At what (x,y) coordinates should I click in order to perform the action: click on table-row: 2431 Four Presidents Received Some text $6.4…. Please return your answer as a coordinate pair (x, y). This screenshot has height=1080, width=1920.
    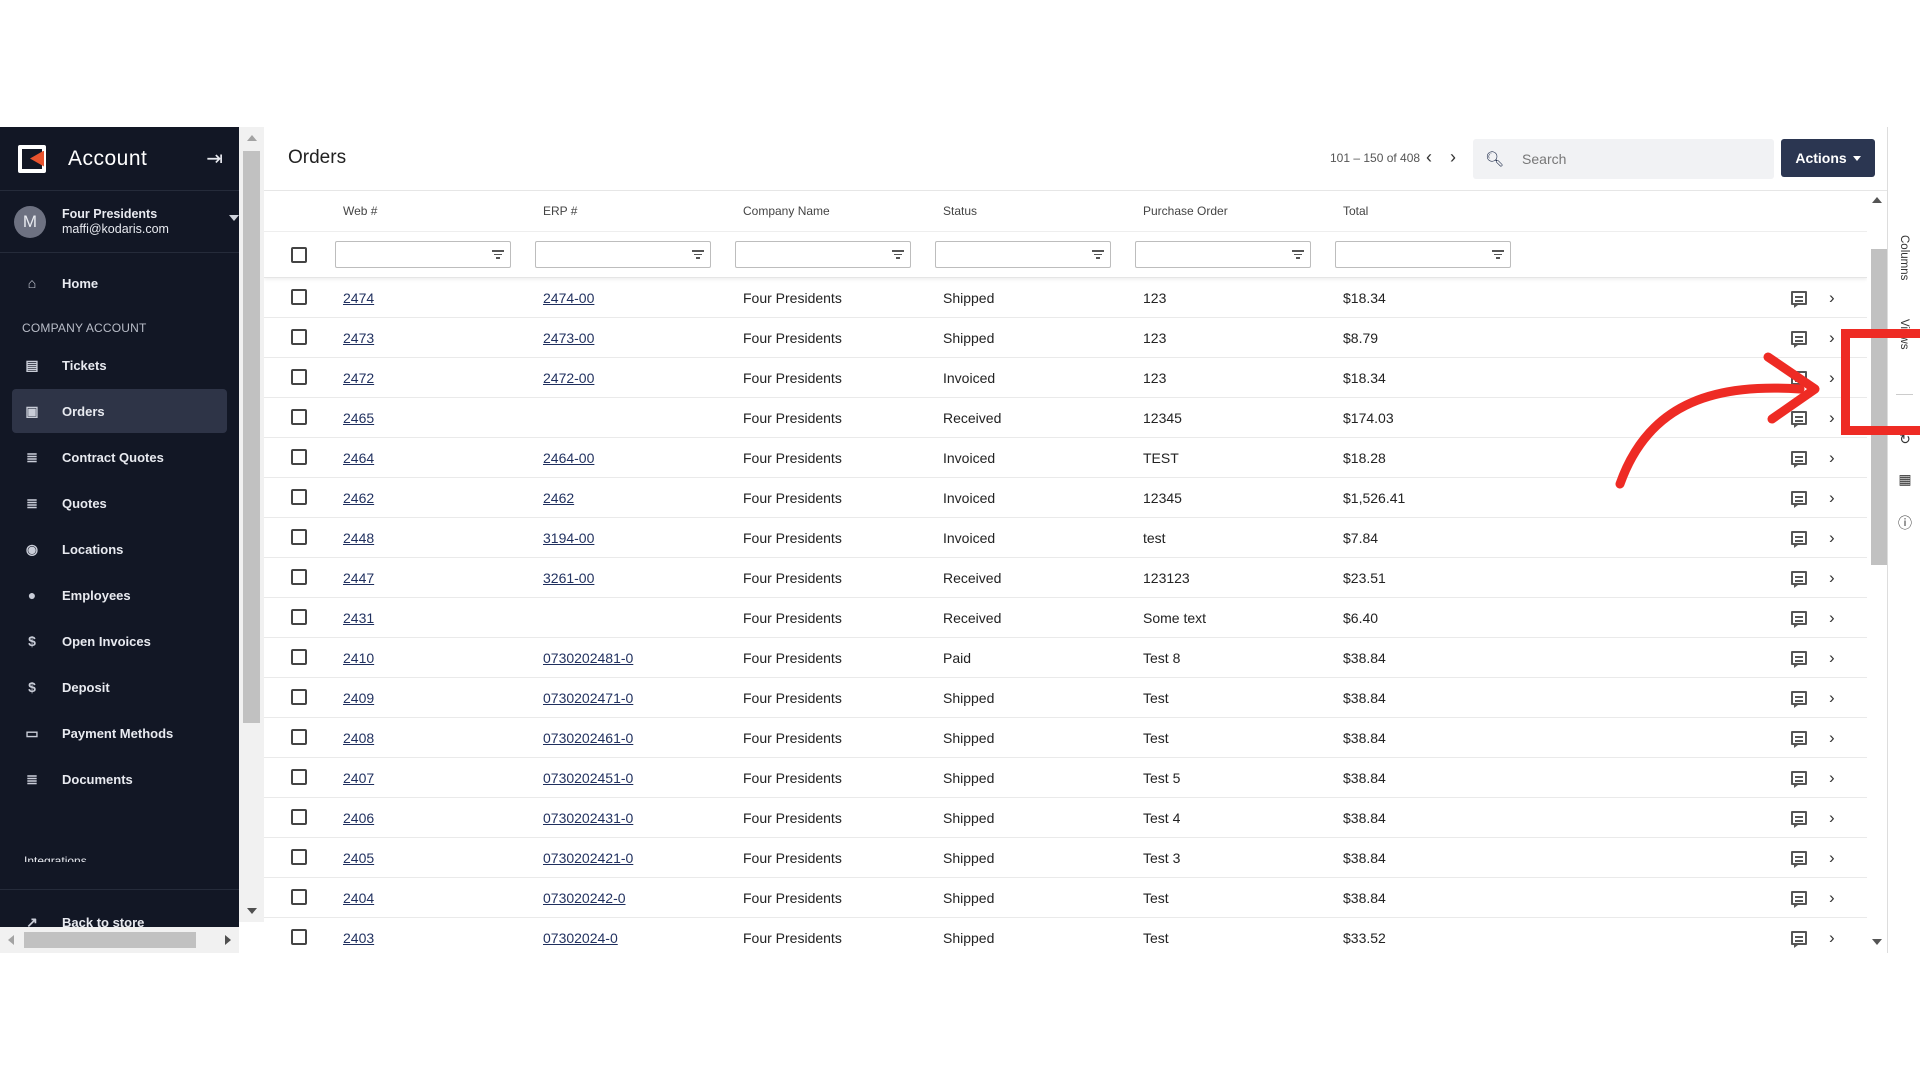
    Looking at the image, I should click on (1065, 618).